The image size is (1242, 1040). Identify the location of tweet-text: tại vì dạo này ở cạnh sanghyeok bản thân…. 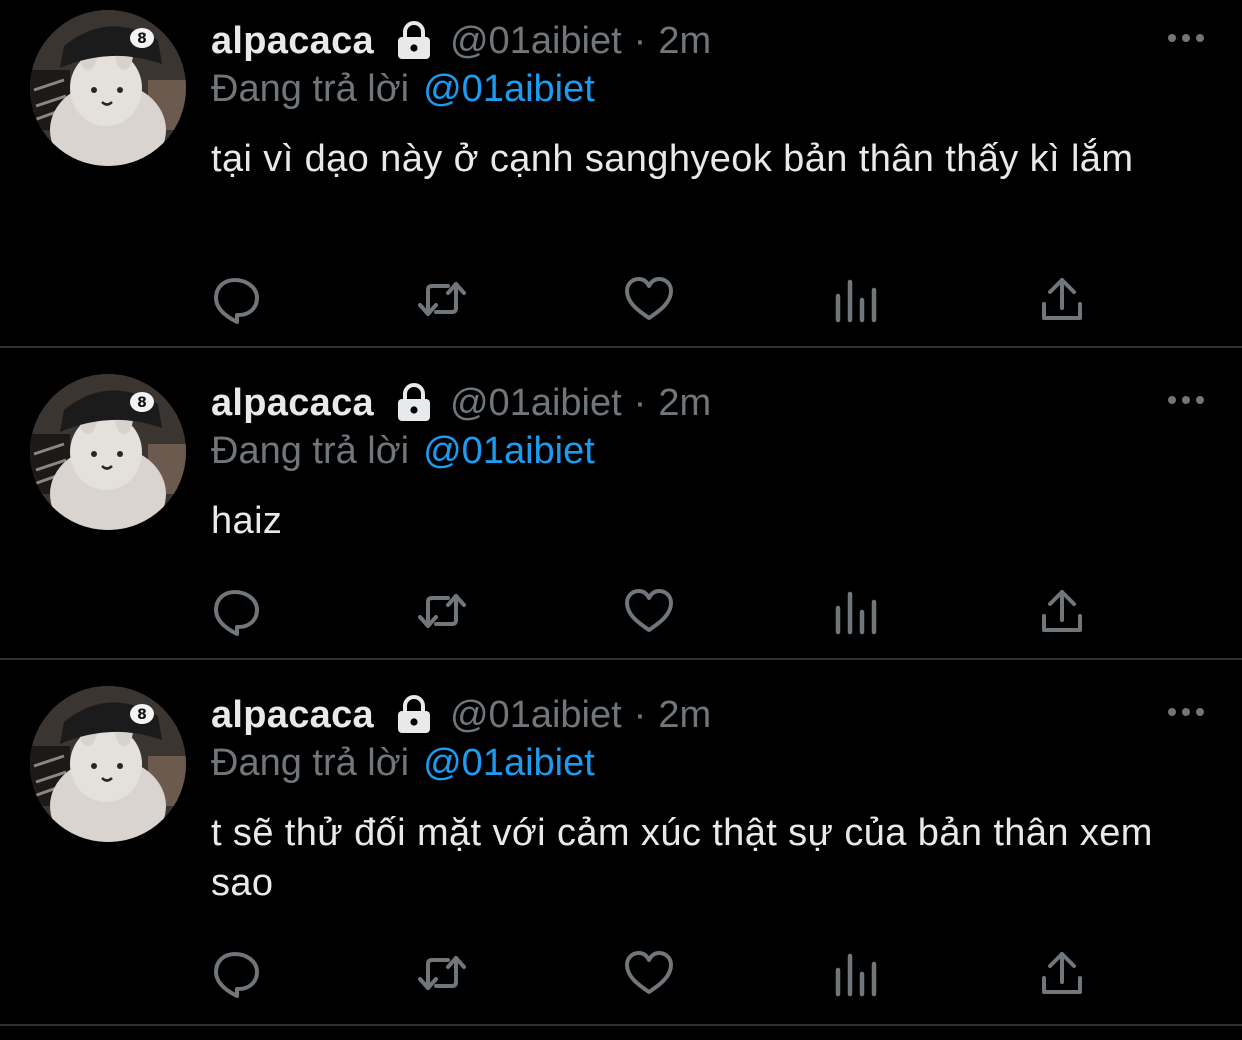
(672, 159).